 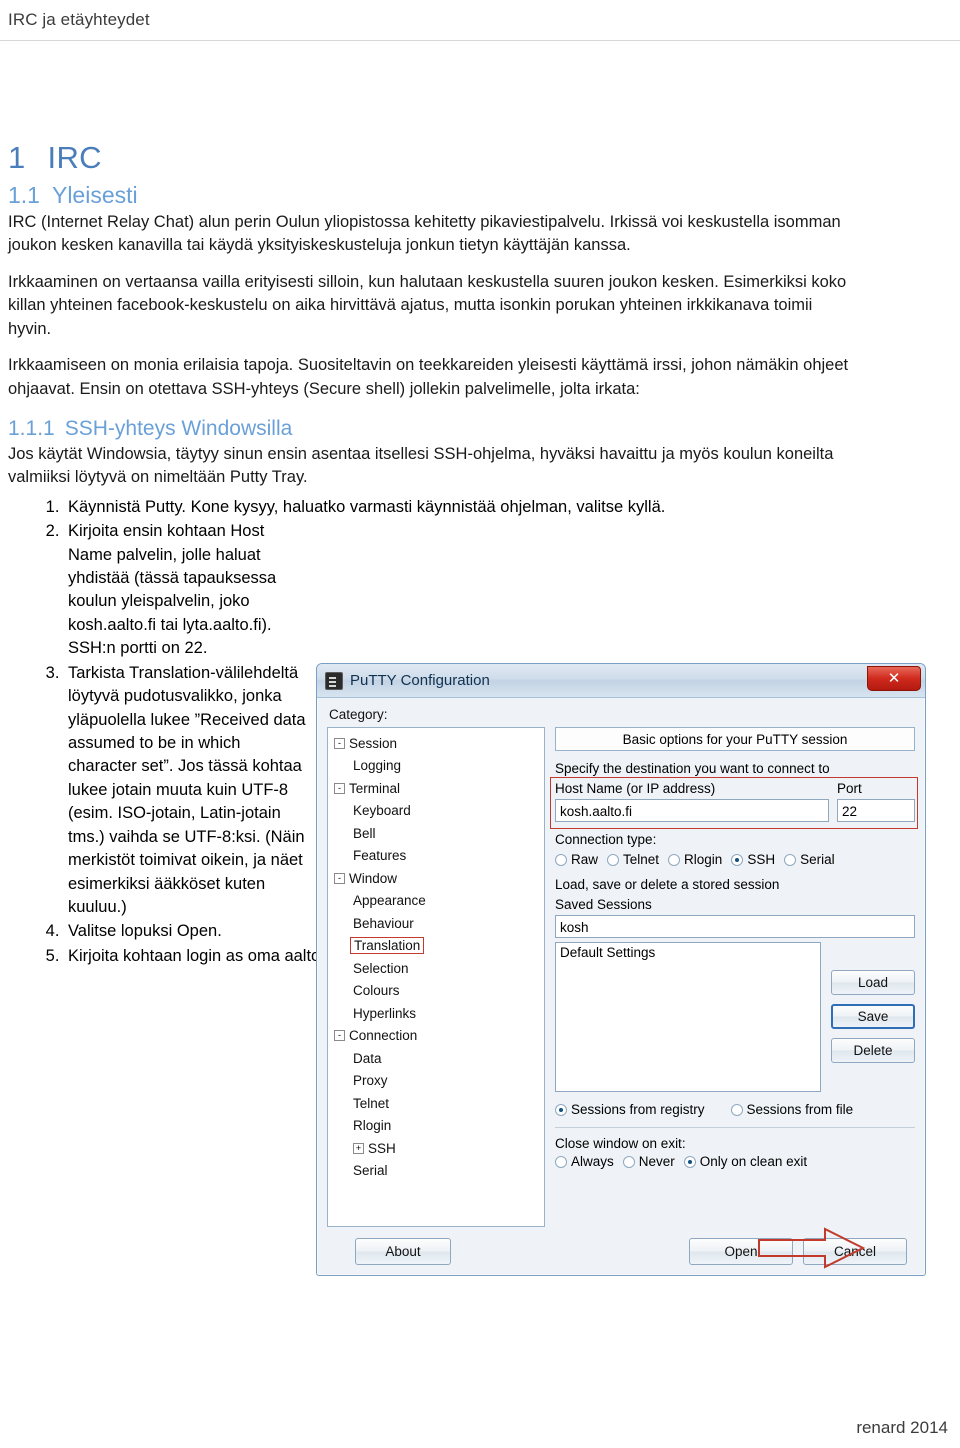 I want to click on radio-label: Sessions from registry, so click(x=638, y=1109).